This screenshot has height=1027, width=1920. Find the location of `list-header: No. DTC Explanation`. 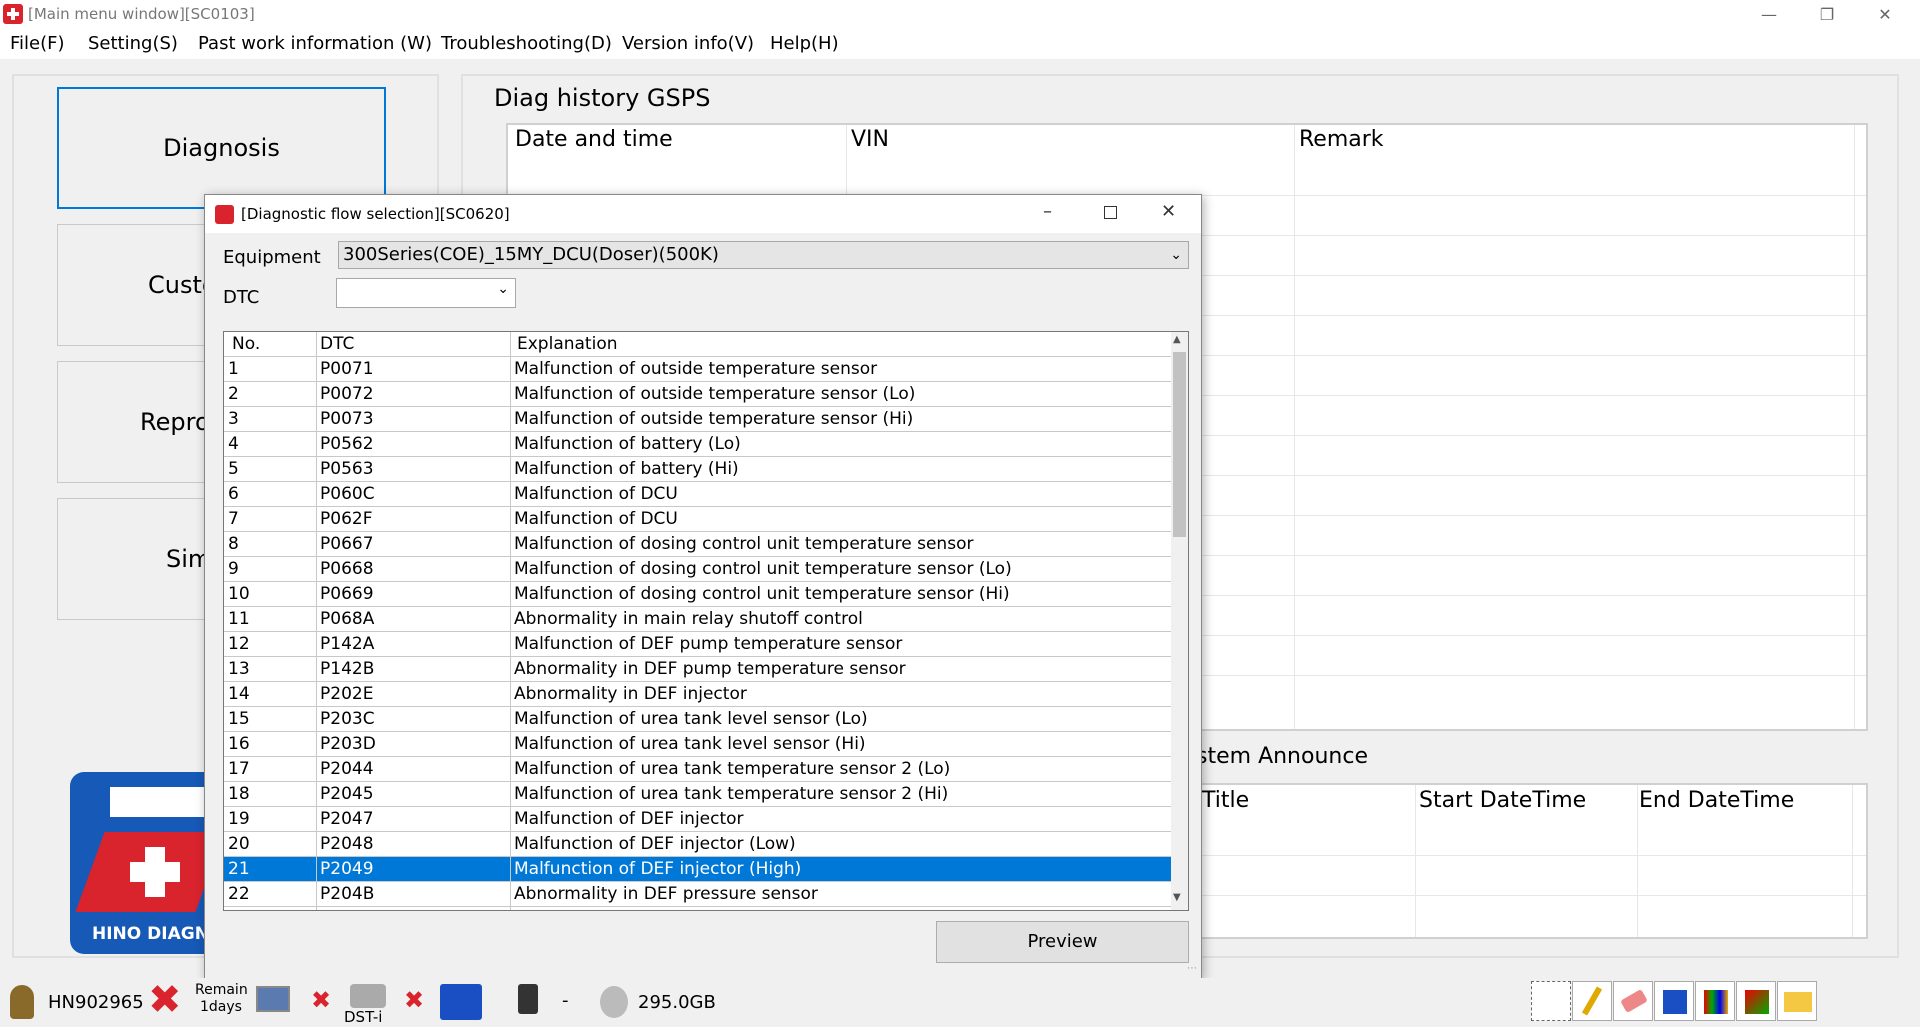

list-header: No. DTC Explanation is located at coordinates (697, 344).